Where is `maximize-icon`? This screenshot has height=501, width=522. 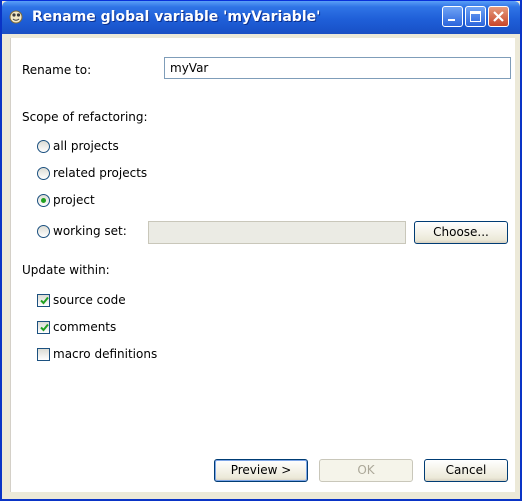 maximize-icon is located at coordinates (475, 16).